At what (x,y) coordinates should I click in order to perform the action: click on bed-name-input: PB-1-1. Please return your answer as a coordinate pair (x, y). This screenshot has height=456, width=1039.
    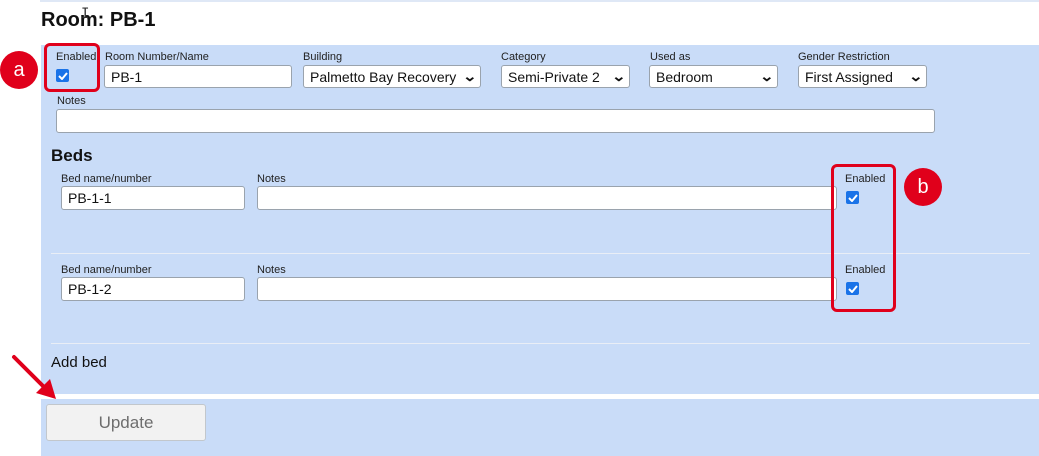
    Looking at the image, I should click on (153, 198).